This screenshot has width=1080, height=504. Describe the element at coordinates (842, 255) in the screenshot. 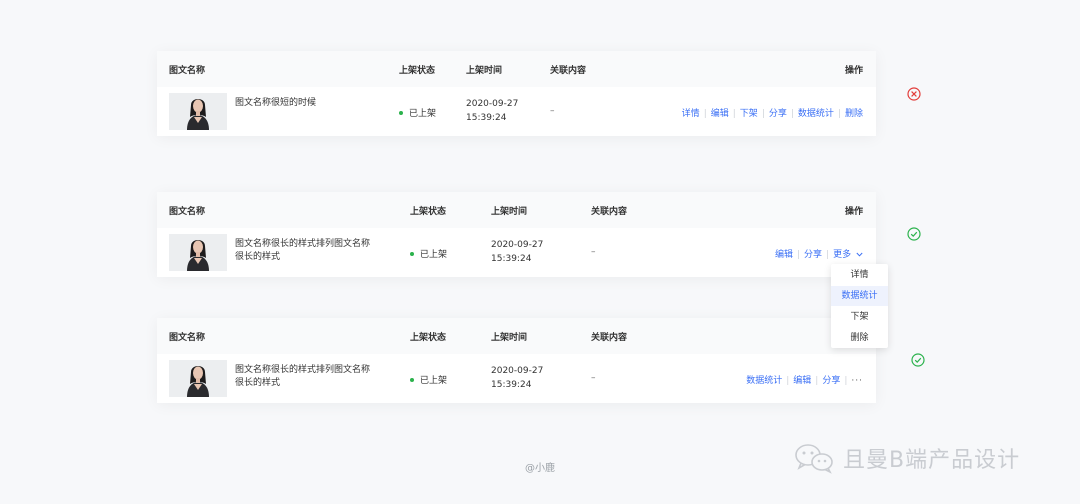

I see `more-label: 更多` at that location.